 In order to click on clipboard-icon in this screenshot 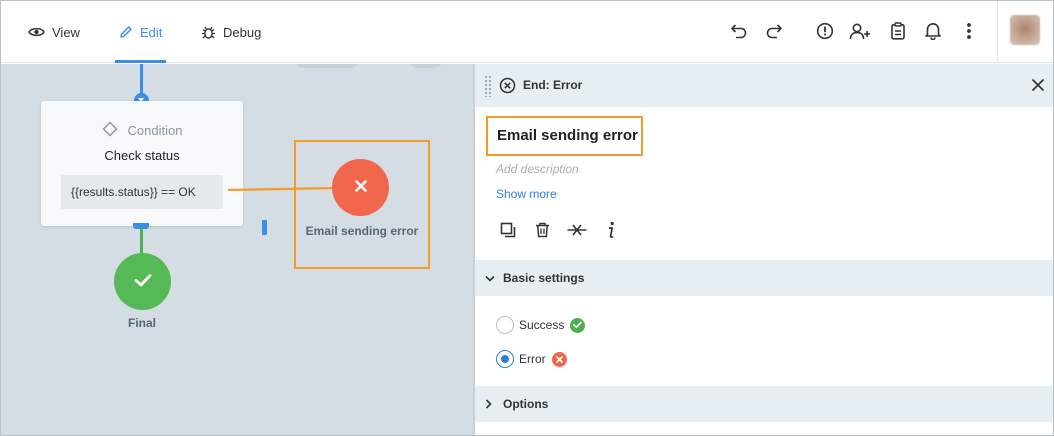, I will do `click(898, 32)`.